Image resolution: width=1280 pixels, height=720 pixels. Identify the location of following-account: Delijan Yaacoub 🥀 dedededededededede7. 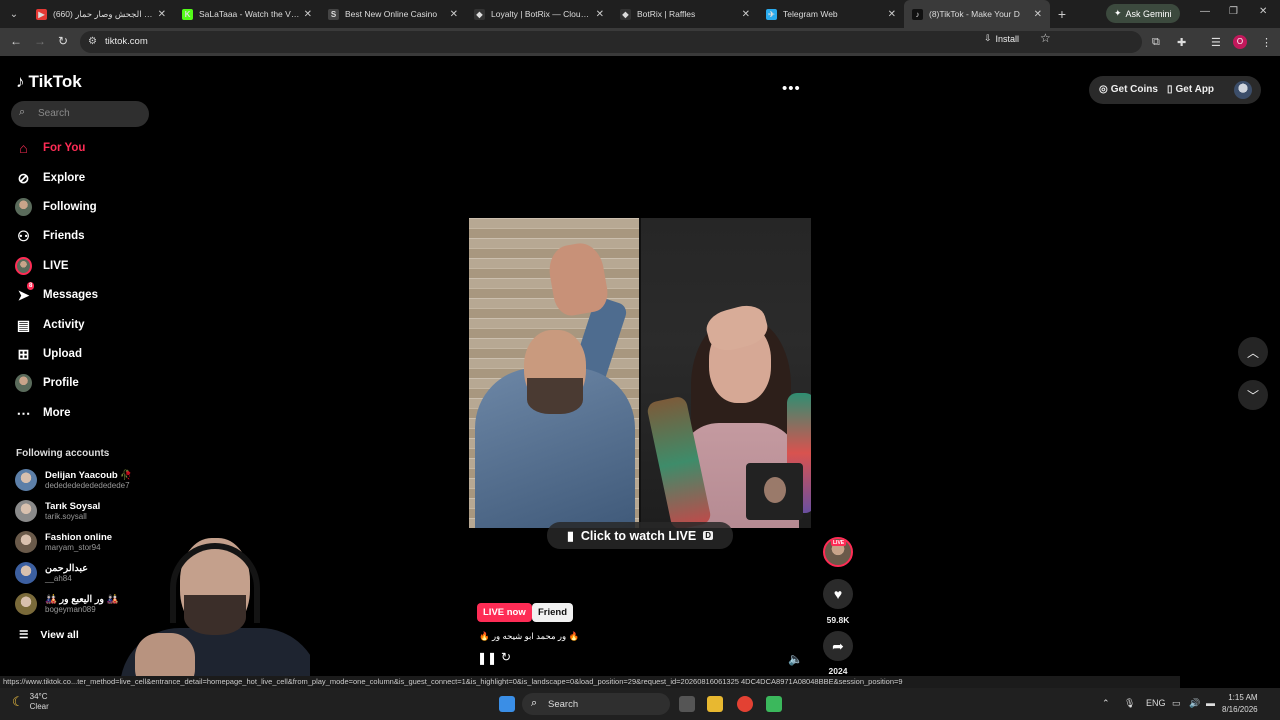
(73, 480).